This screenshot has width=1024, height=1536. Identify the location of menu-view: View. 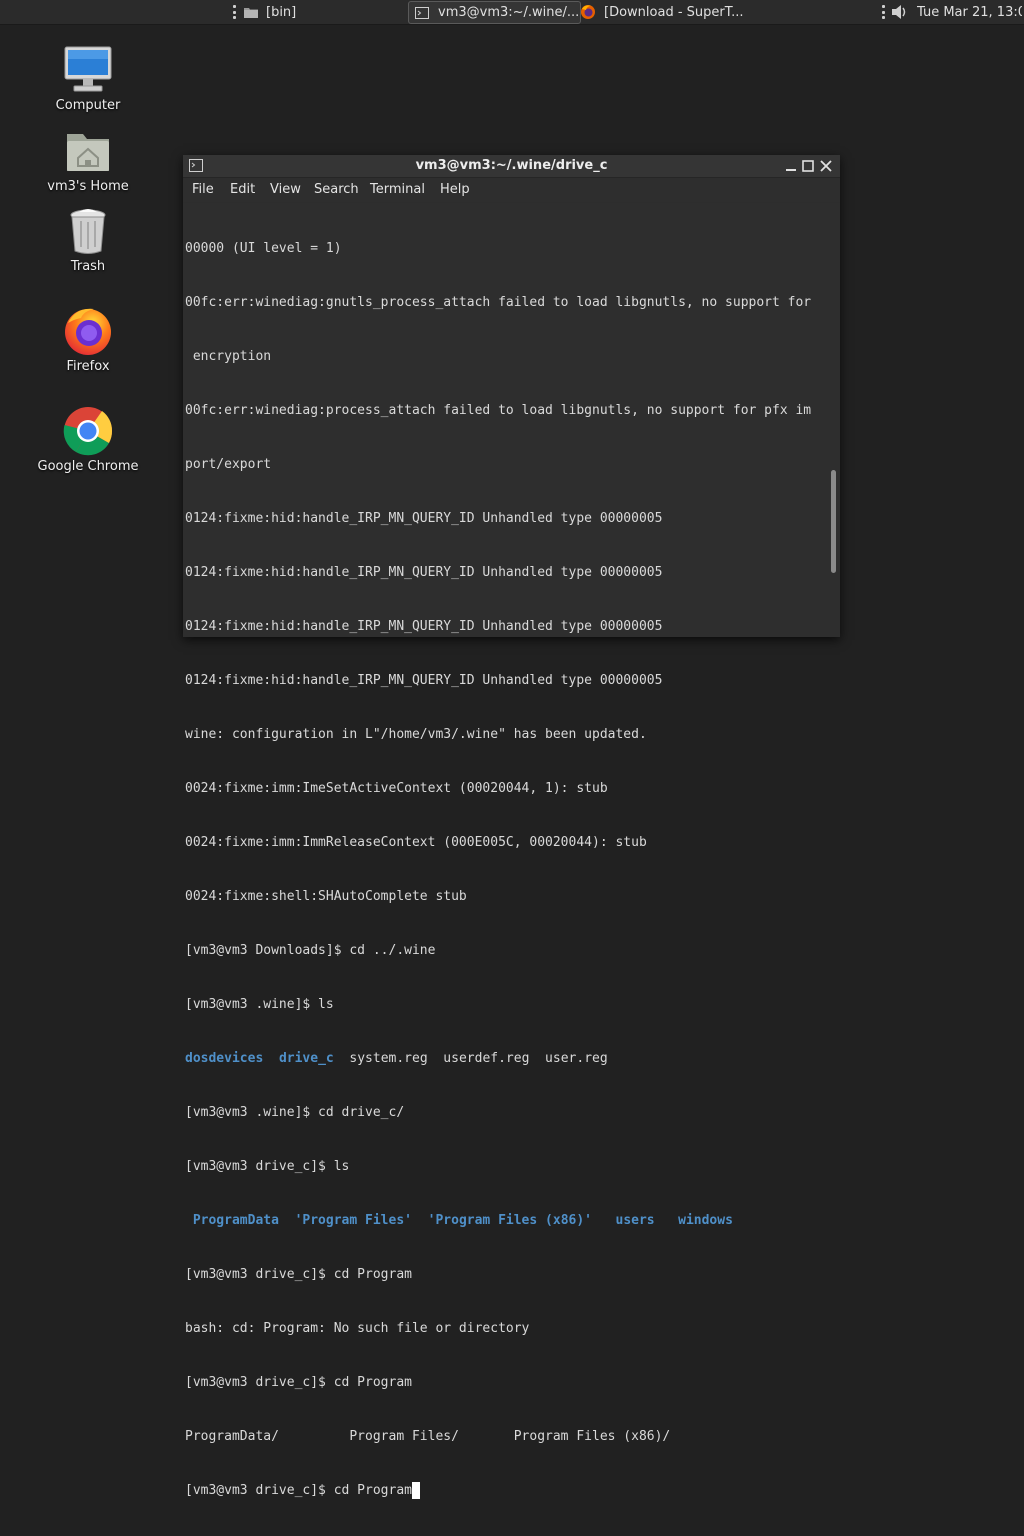
(285, 189).